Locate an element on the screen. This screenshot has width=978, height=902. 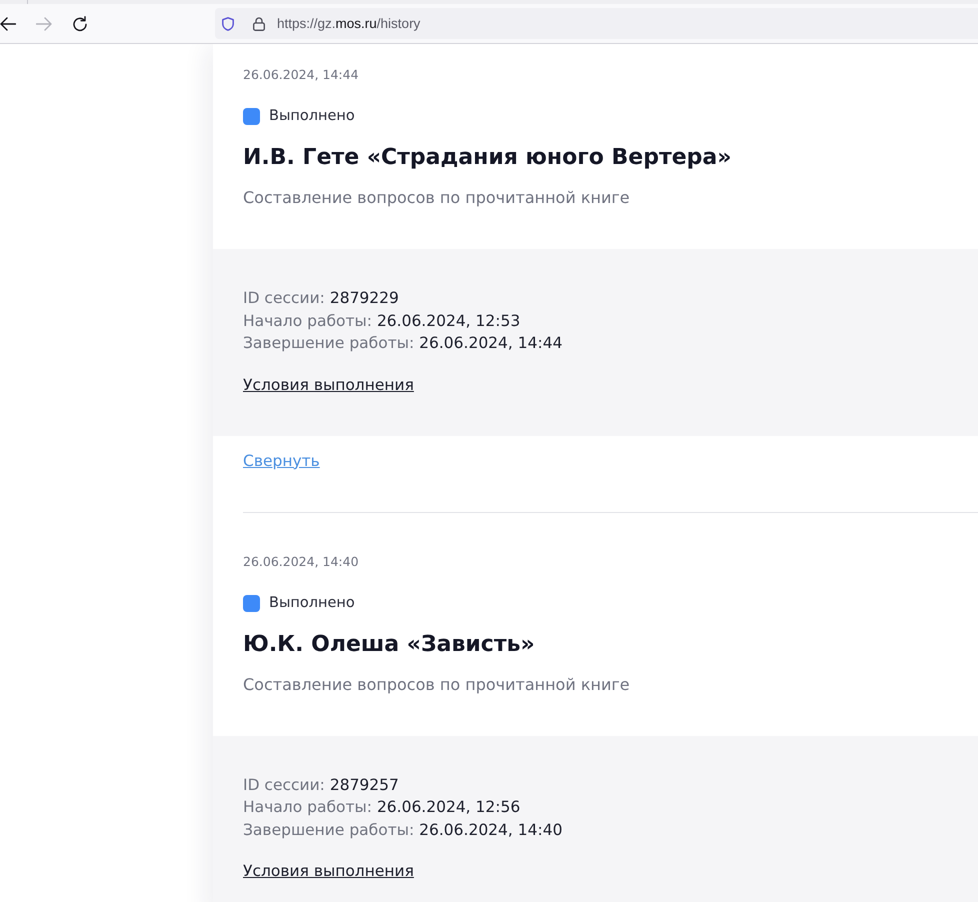
shield-icon is located at coordinates (228, 23).